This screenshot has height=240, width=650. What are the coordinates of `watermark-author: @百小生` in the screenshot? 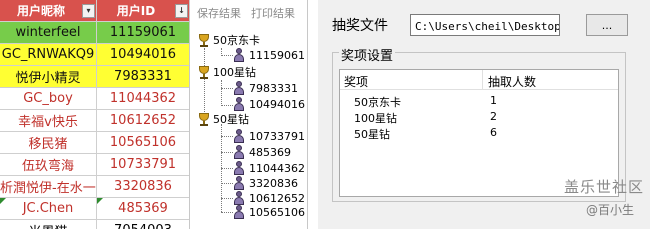 It's located at (610, 210).